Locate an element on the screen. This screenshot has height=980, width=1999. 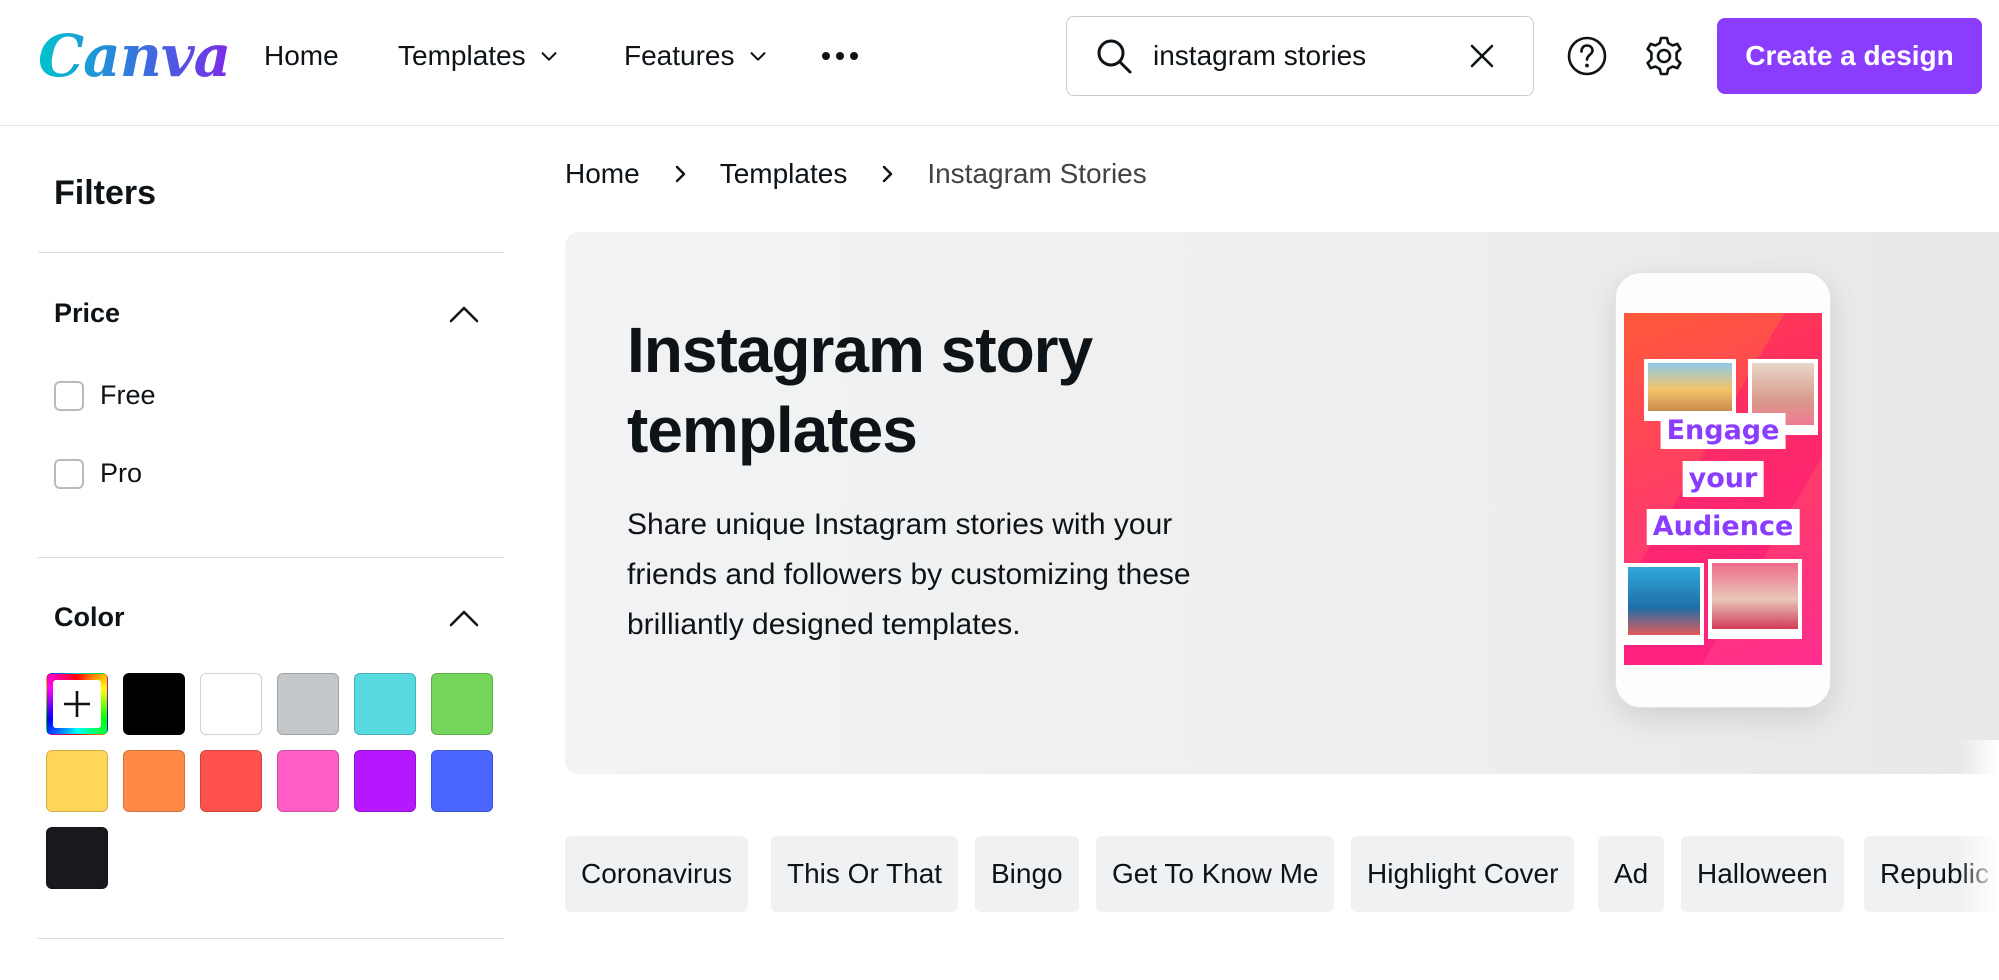
nav-home-link: Home is located at coordinates (301, 56).